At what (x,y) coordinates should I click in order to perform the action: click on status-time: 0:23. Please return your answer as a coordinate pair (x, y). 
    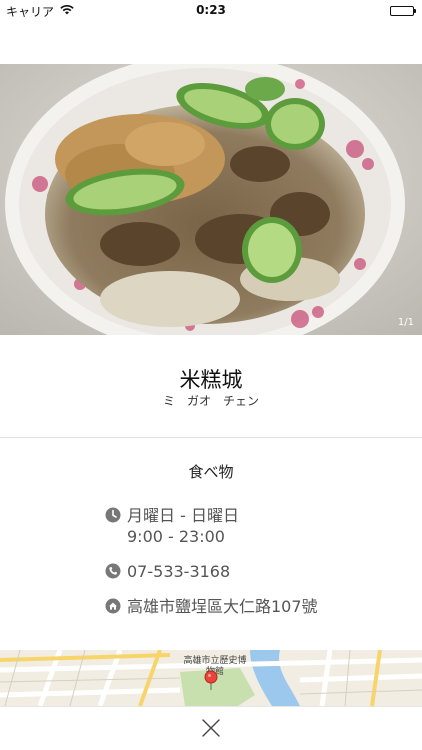
    Looking at the image, I should click on (211, 10).